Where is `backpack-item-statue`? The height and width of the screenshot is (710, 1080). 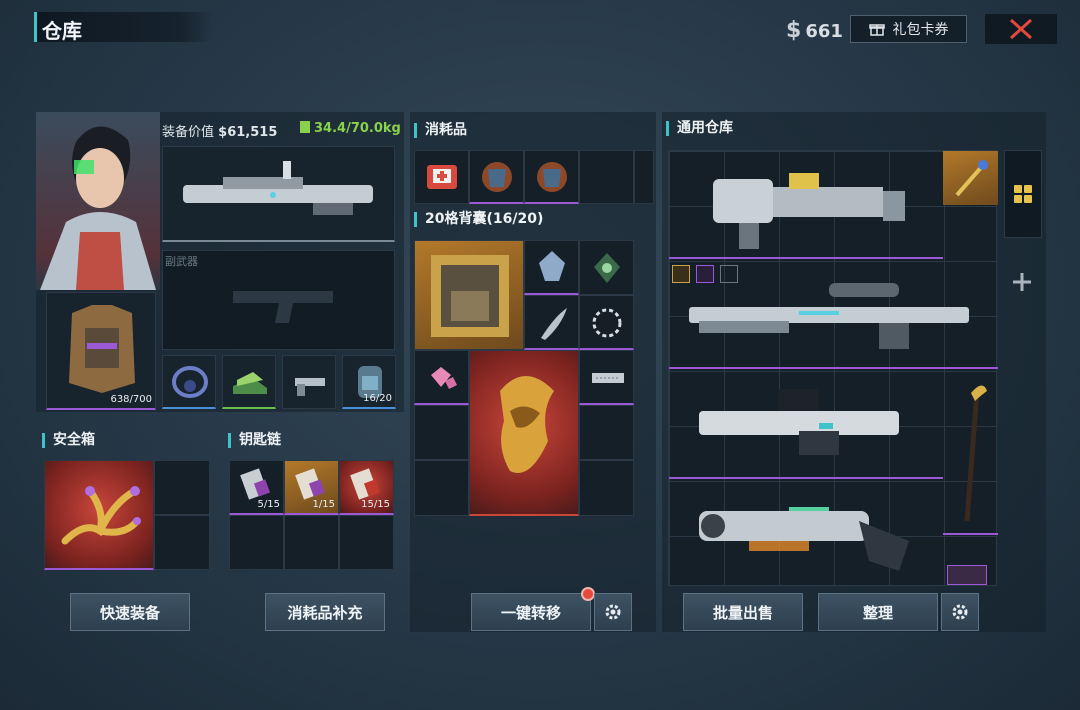 backpack-item-statue is located at coordinates (524, 433).